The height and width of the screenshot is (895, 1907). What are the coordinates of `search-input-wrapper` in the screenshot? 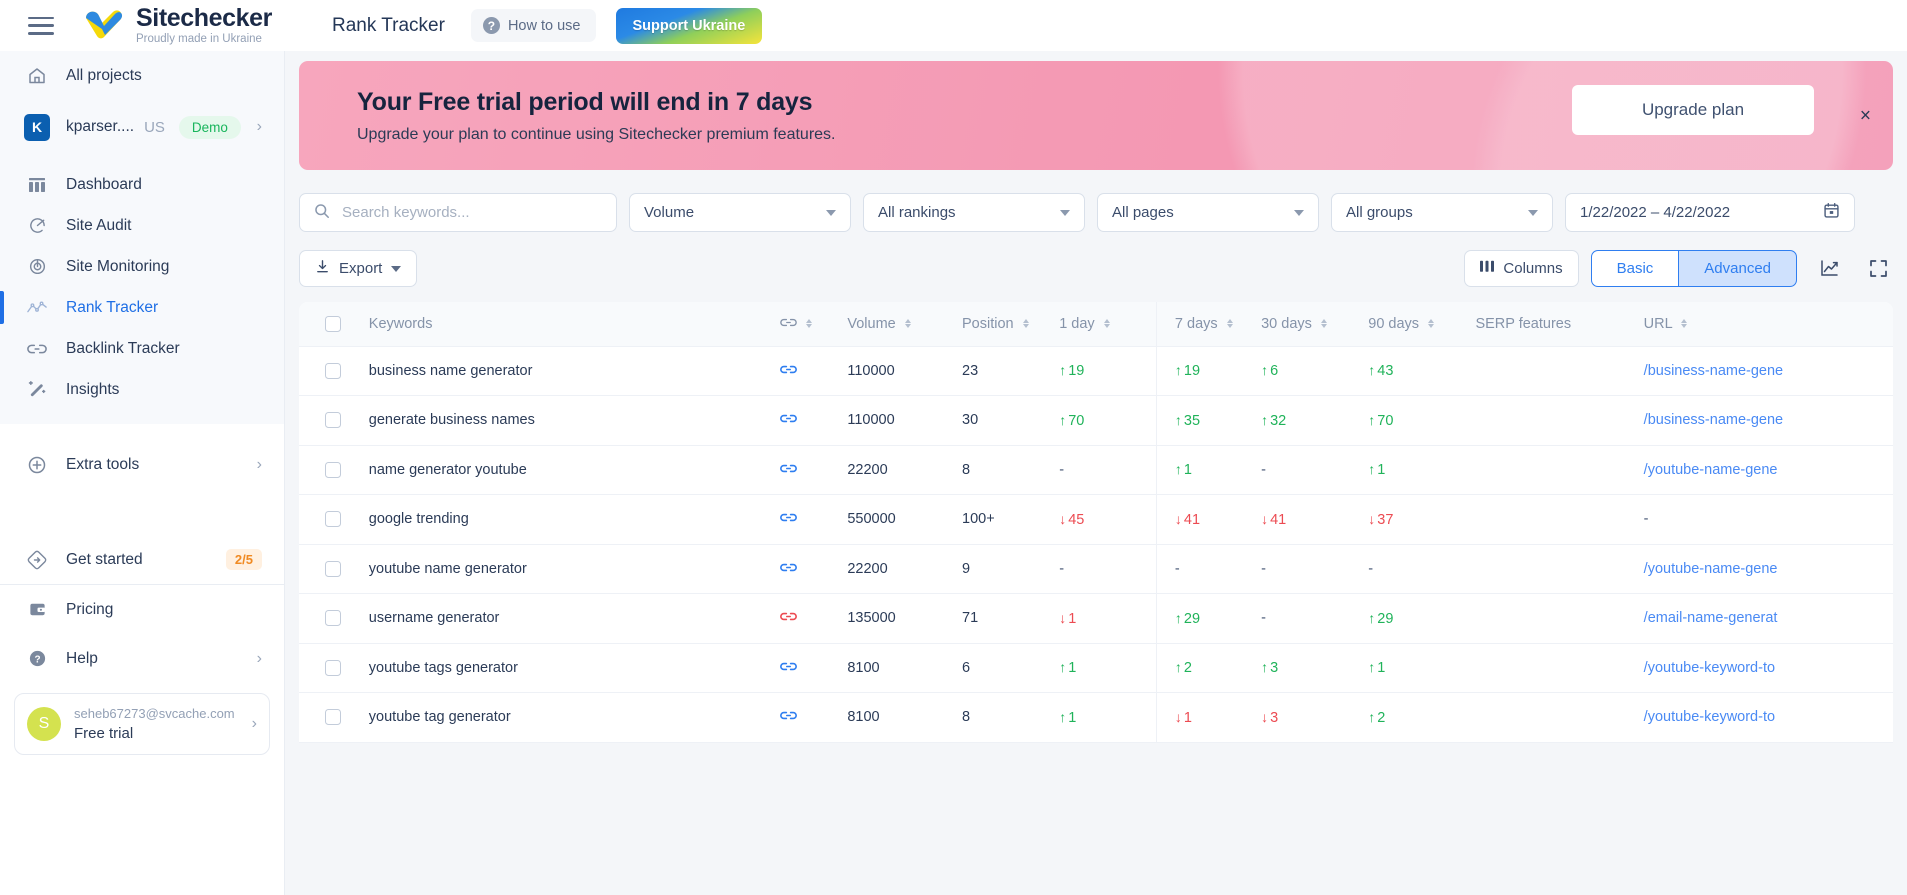 It's located at (458, 212).